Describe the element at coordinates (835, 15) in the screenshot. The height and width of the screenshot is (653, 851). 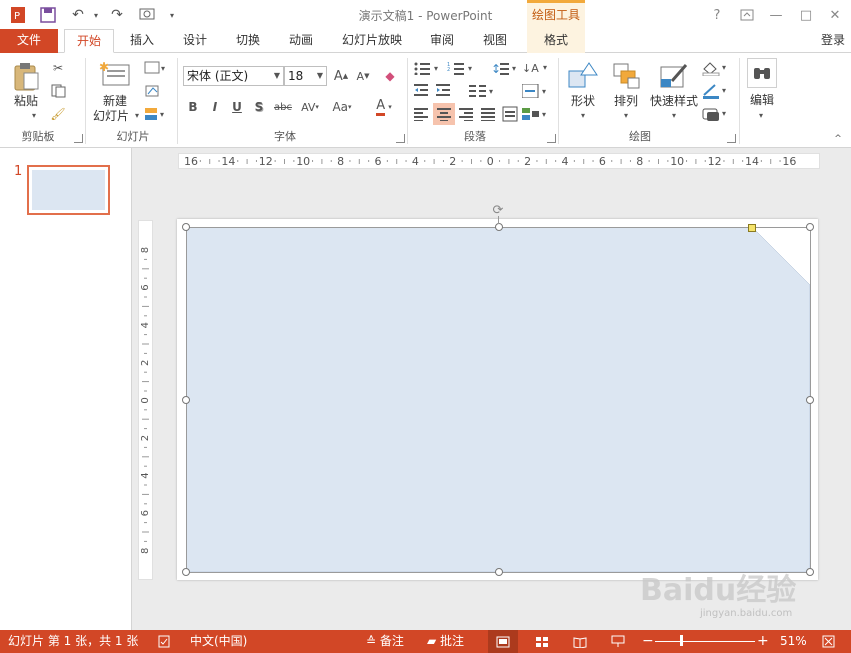
I see `close-icon: ✕` at that location.